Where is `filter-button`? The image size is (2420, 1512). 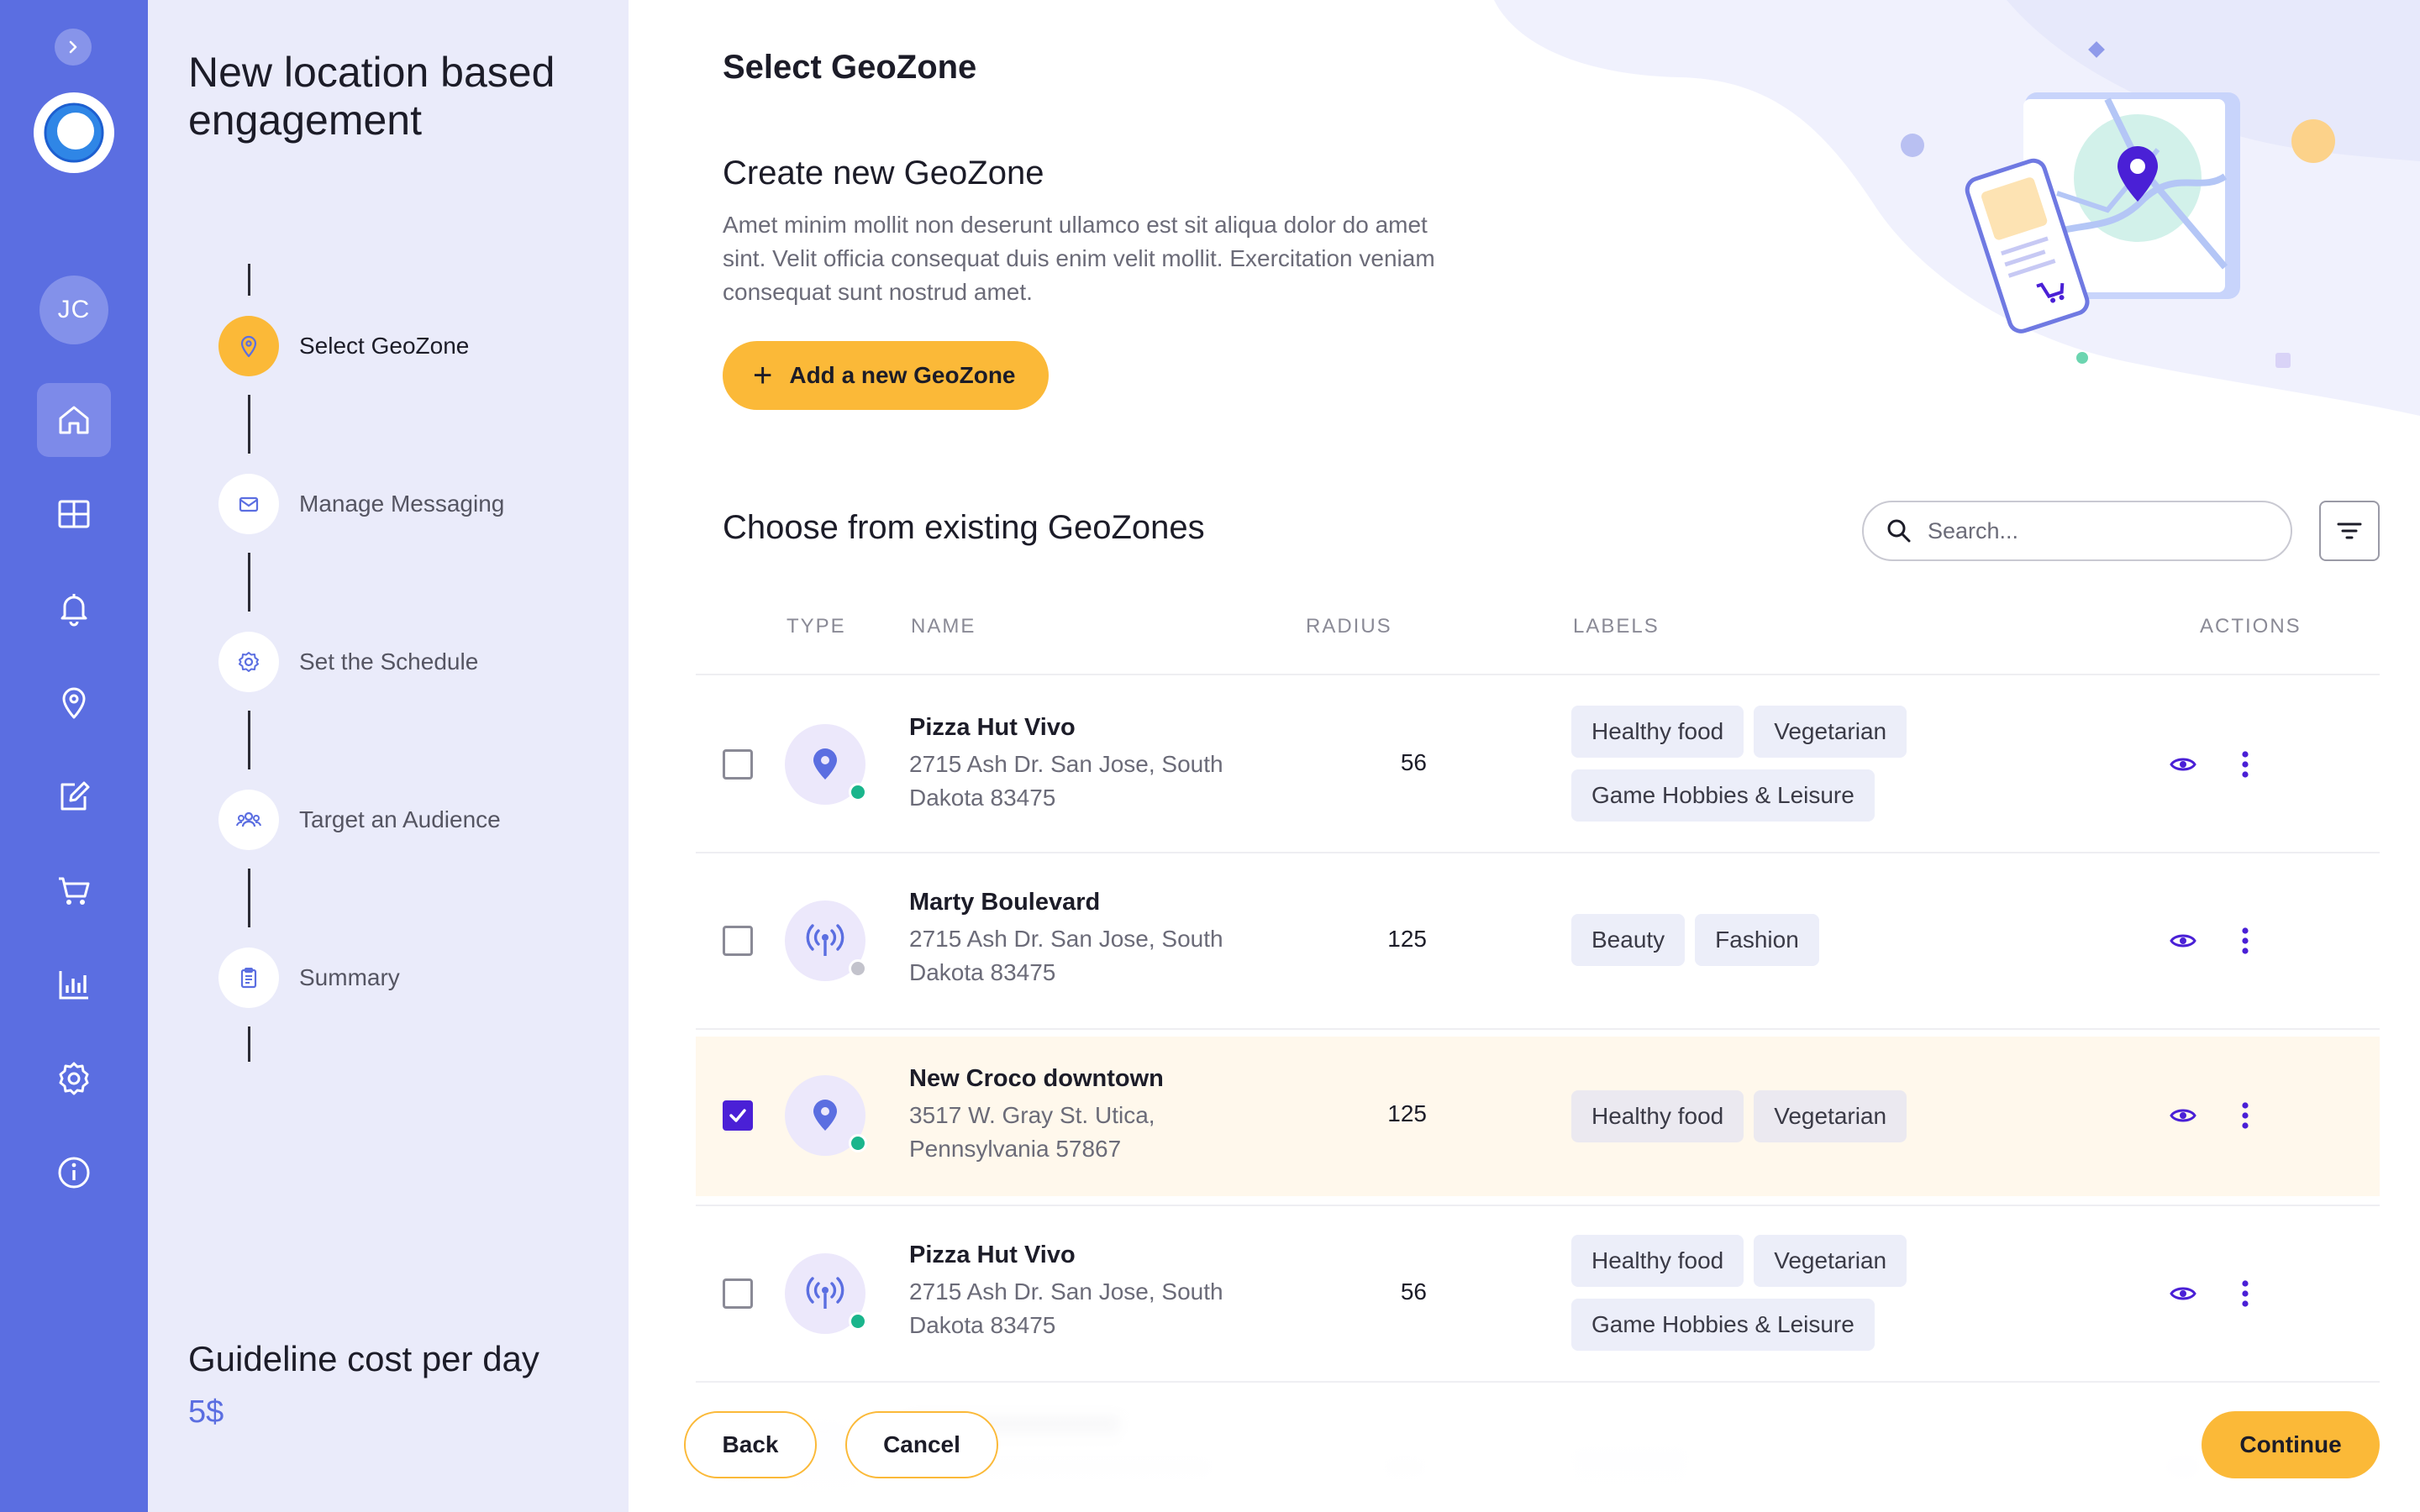
filter-button is located at coordinates (2349, 531).